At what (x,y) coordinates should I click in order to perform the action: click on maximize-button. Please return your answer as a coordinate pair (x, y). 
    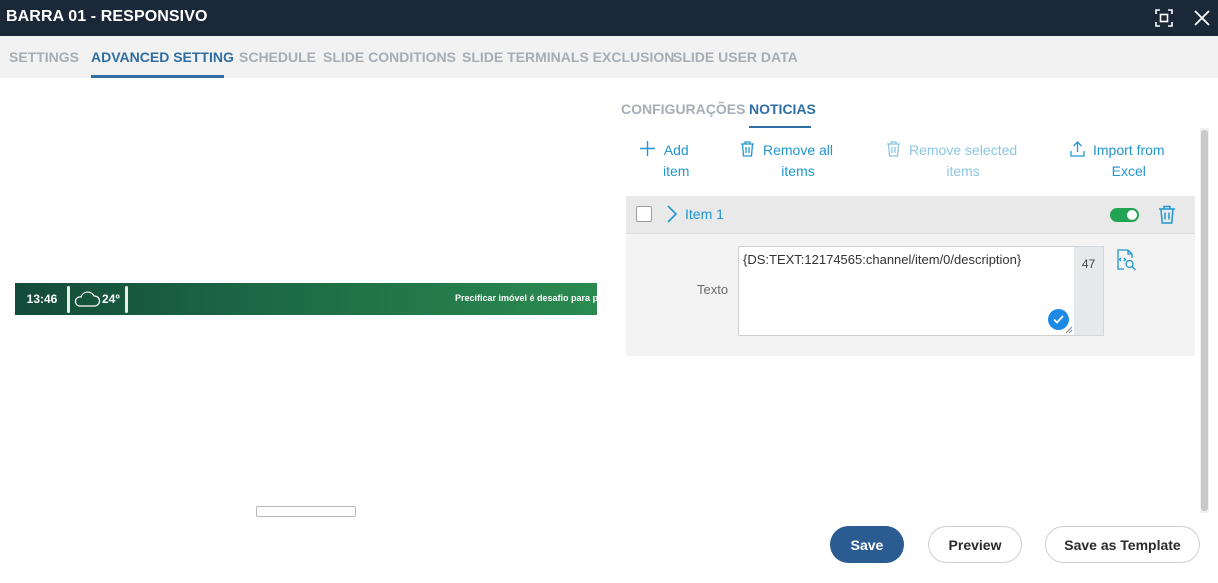
    Looking at the image, I should click on (1164, 18).